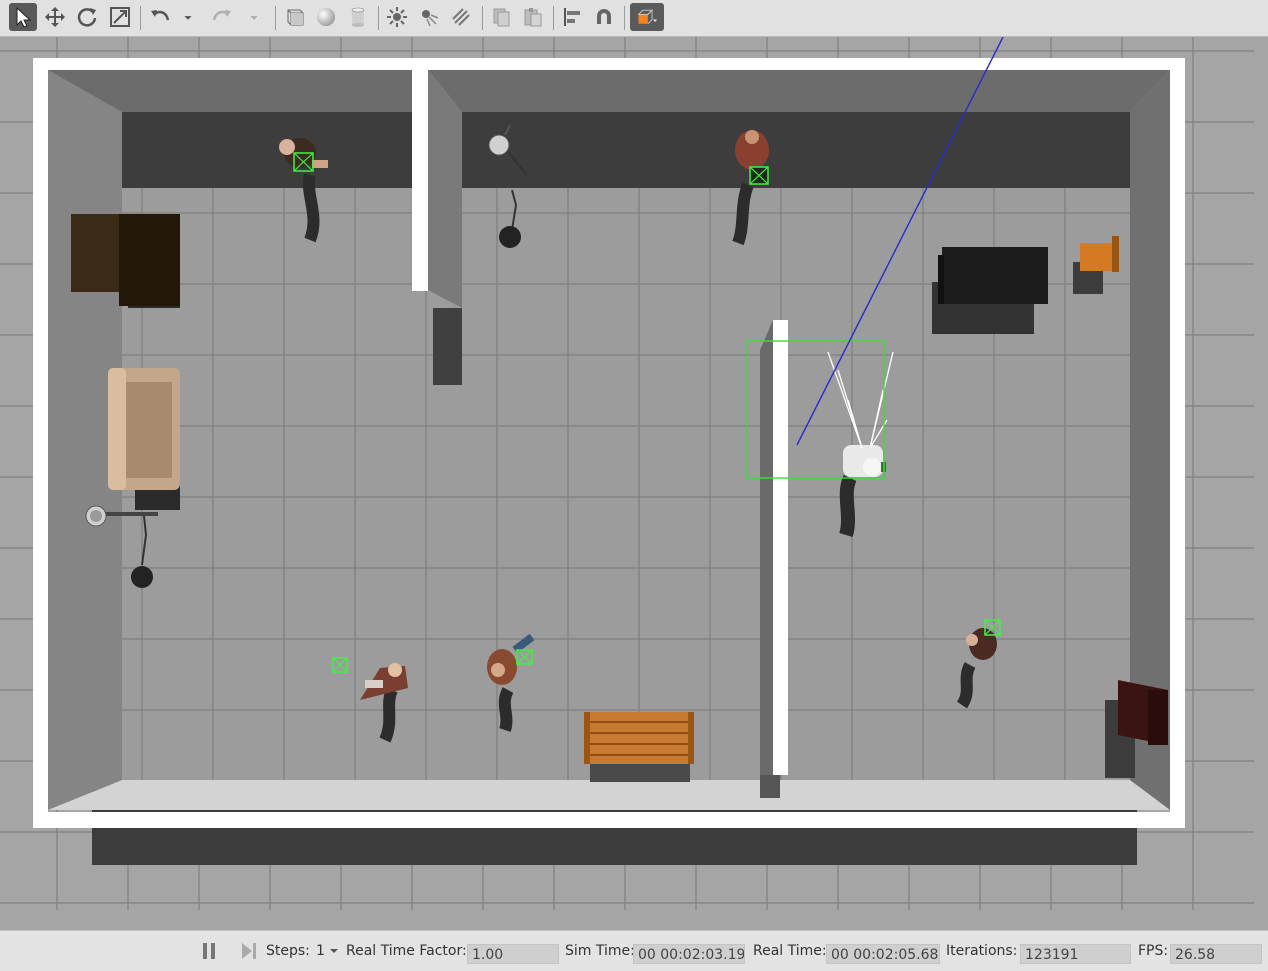 Image resolution: width=1268 pixels, height=971 pixels. I want to click on insert-point-light-button, so click(397, 17).